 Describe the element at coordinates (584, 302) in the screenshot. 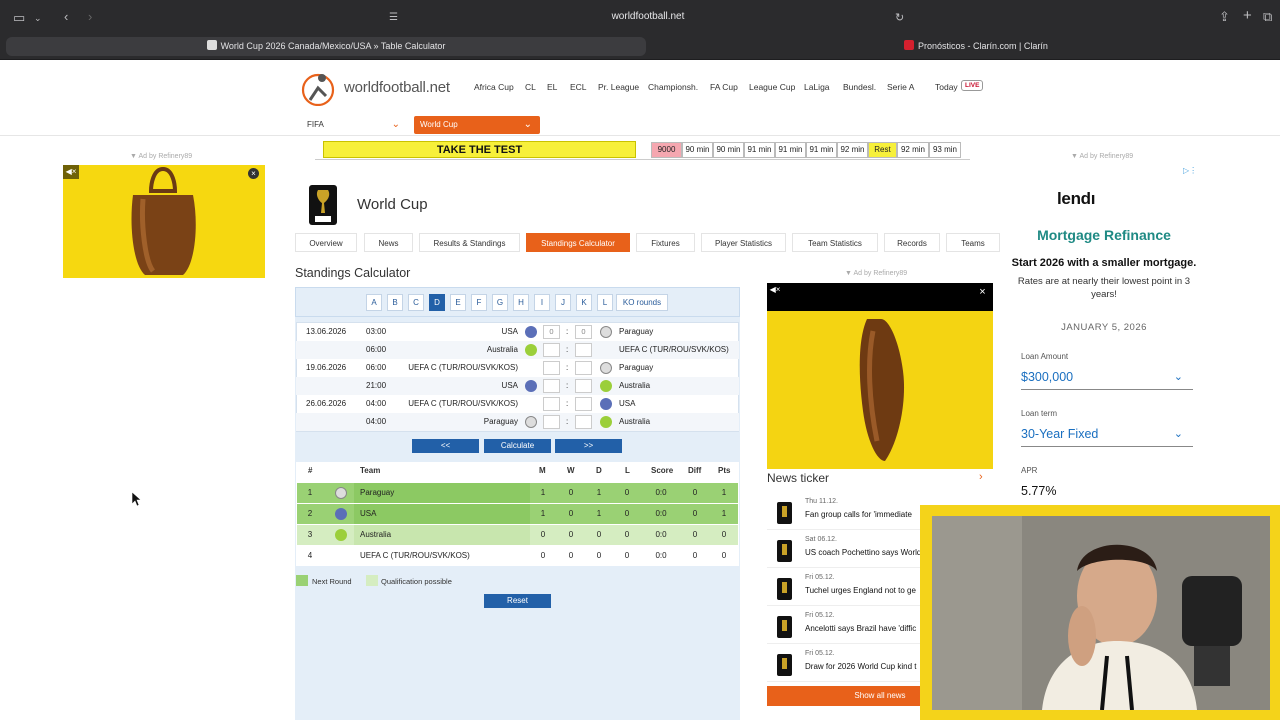

I see `group-k-button: K` at that location.